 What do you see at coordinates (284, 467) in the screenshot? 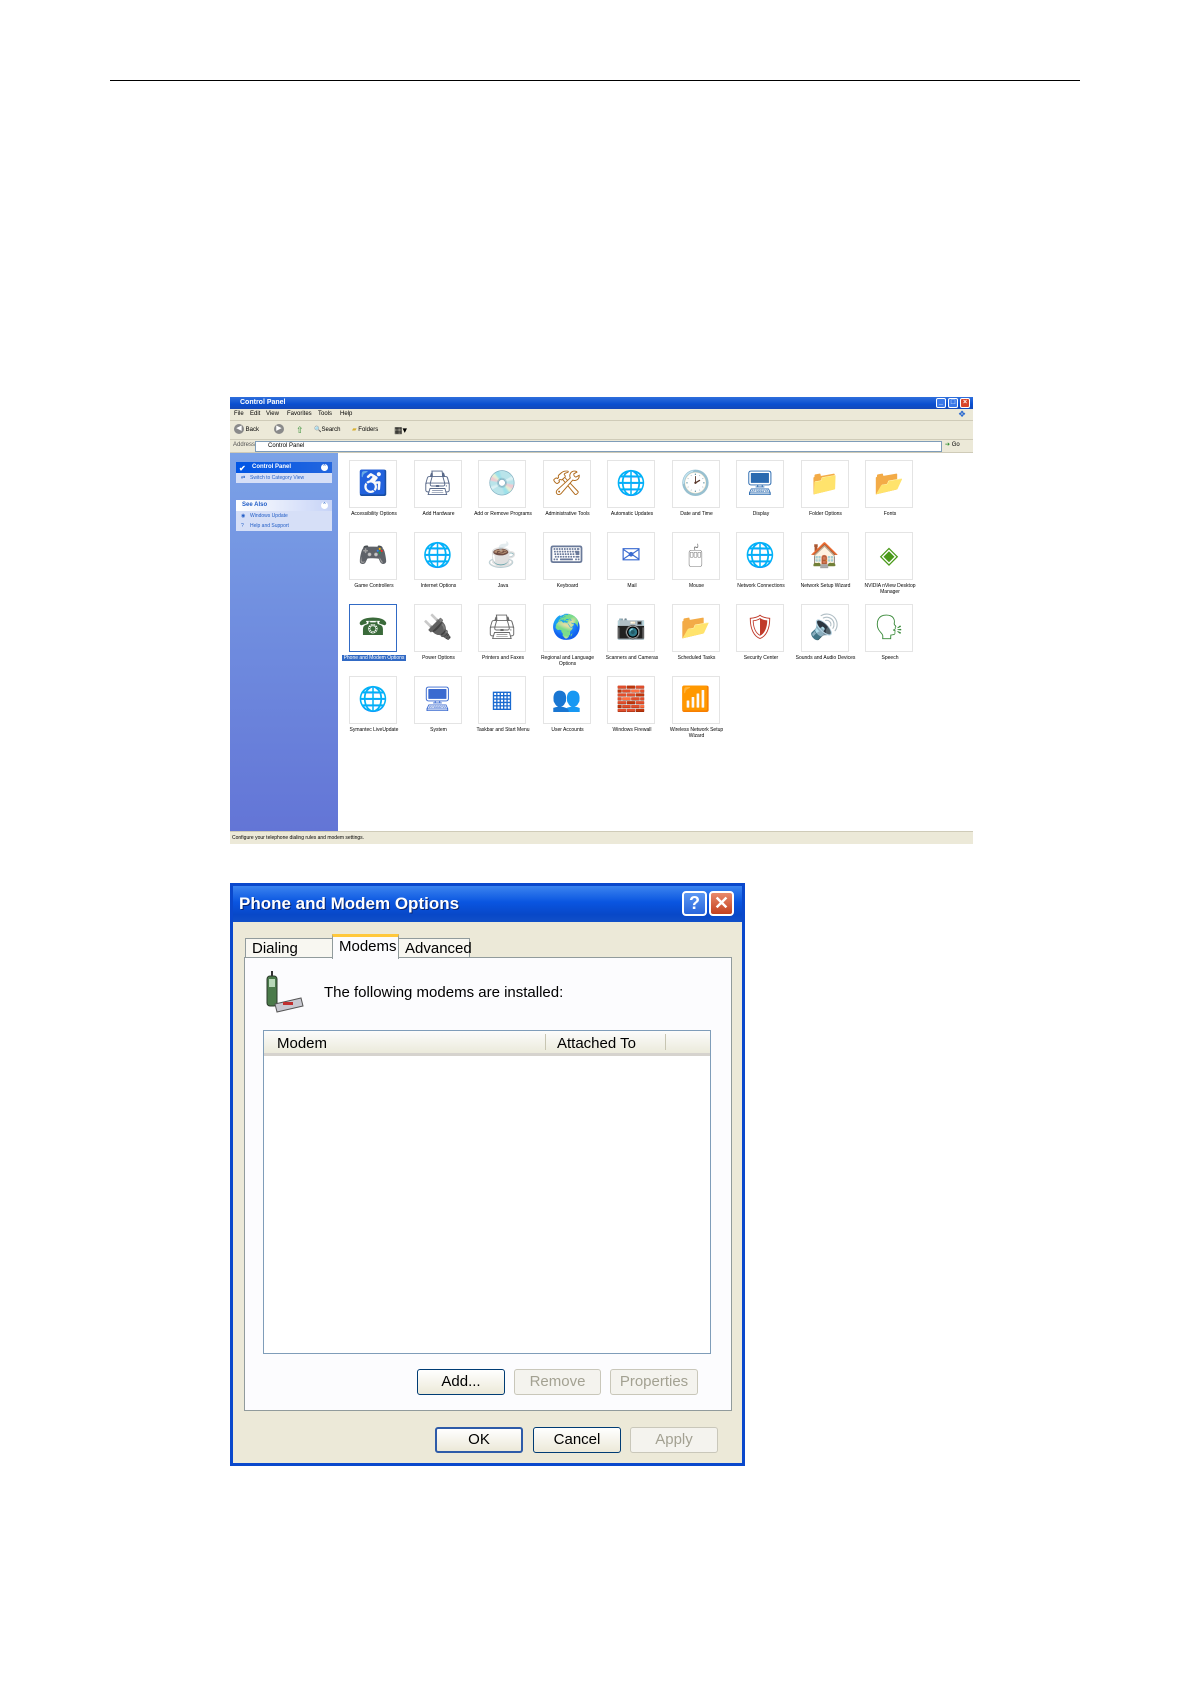
I see `task-box-header: ✔ Control Panel ⌃` at bounding box center [284, 467].